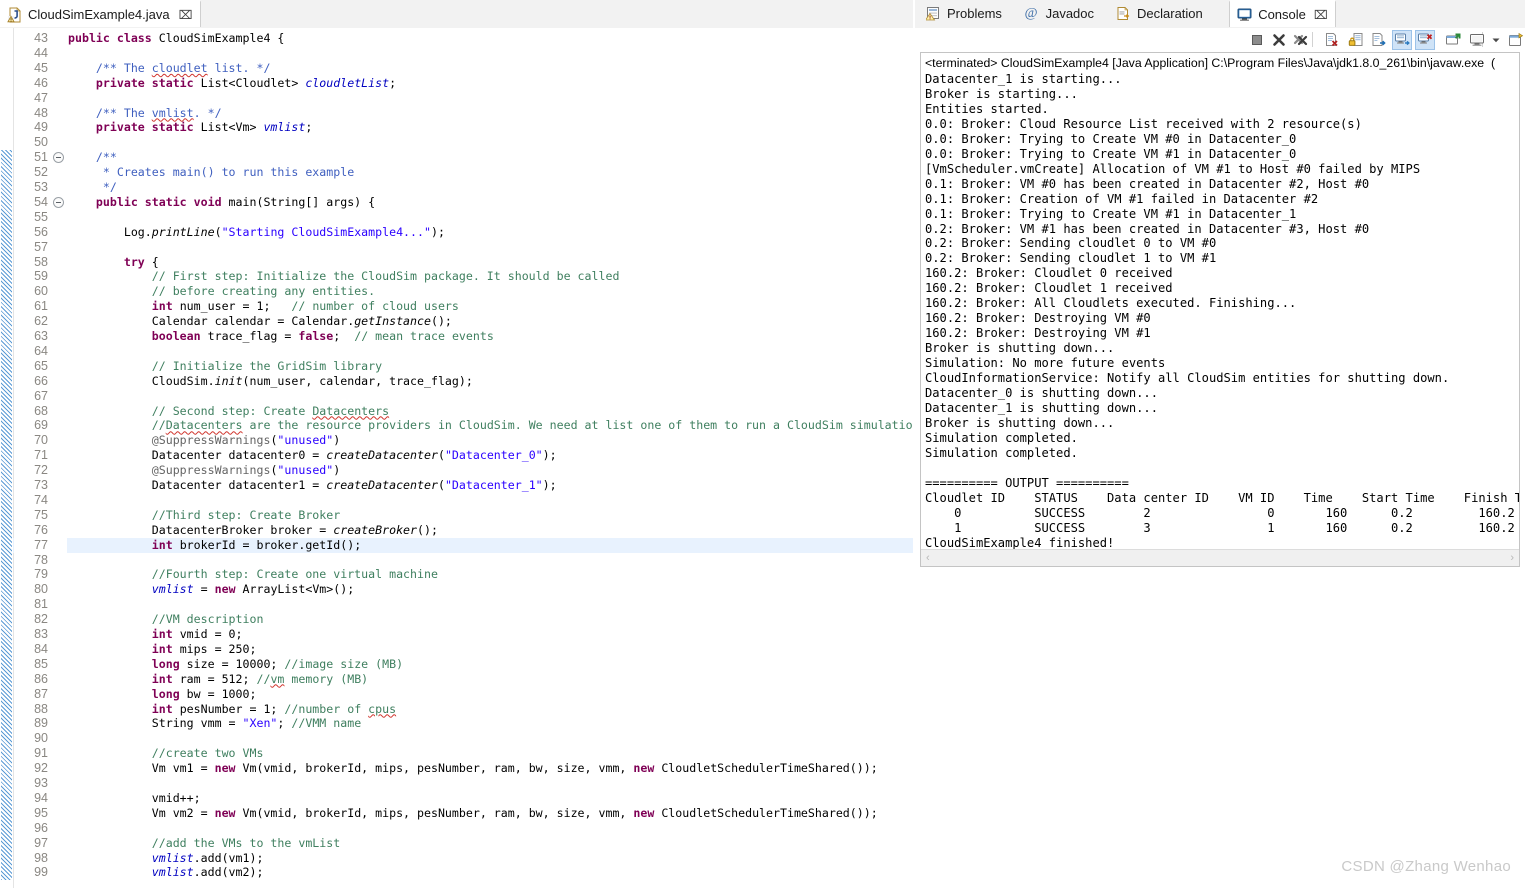  Describe the element at coordinates (491, 709) in the screenshot. I see `code-line: int pesNumber = 1; //number of cpus` at that location.